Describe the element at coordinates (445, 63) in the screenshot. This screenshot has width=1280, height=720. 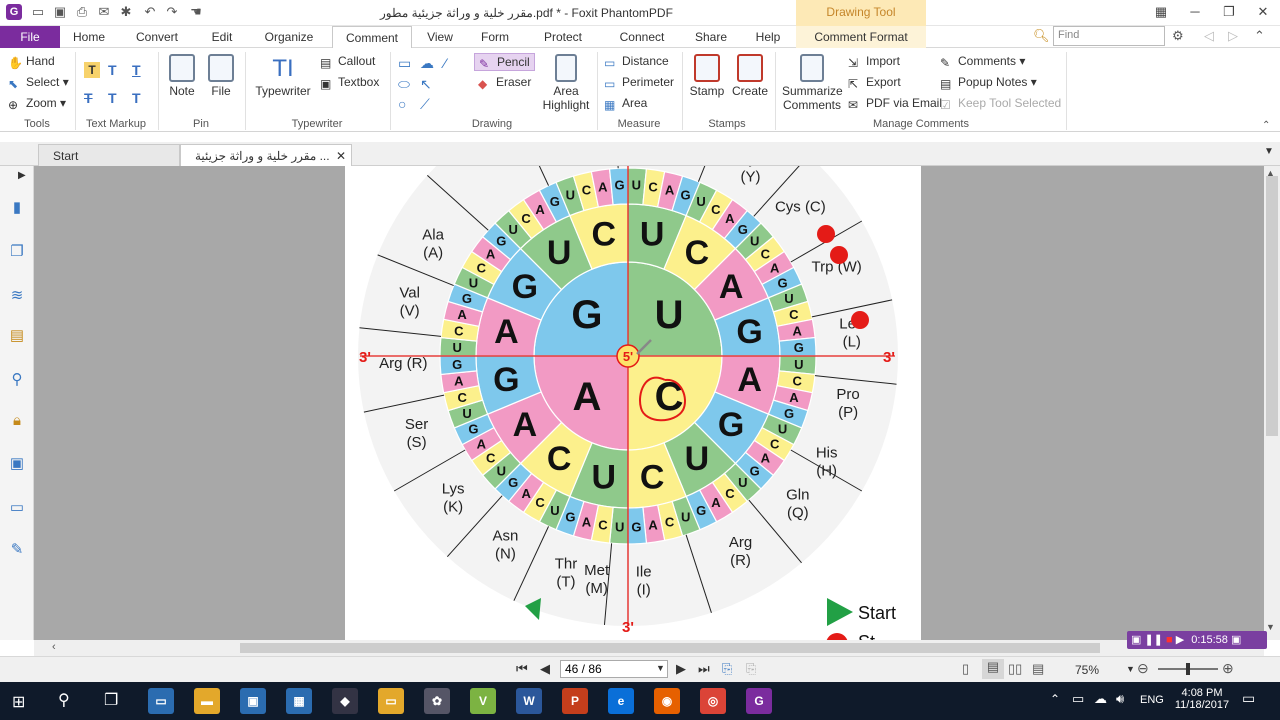
I see `line-icon: ⁄` at that location.